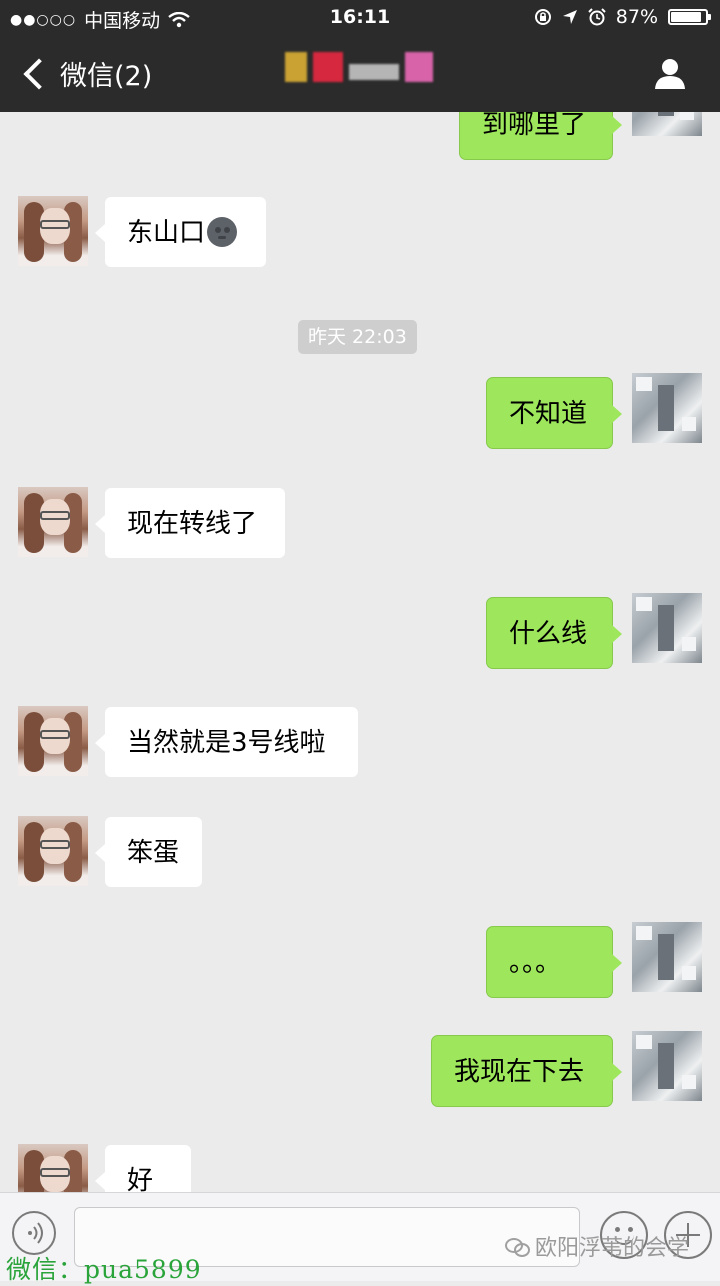 Image resolution: width=720 pixels, height=1286 pixels. Describe the element at coordinates (517, 1246) in the screenshot. I see `wechat-logo-icon` at that location.